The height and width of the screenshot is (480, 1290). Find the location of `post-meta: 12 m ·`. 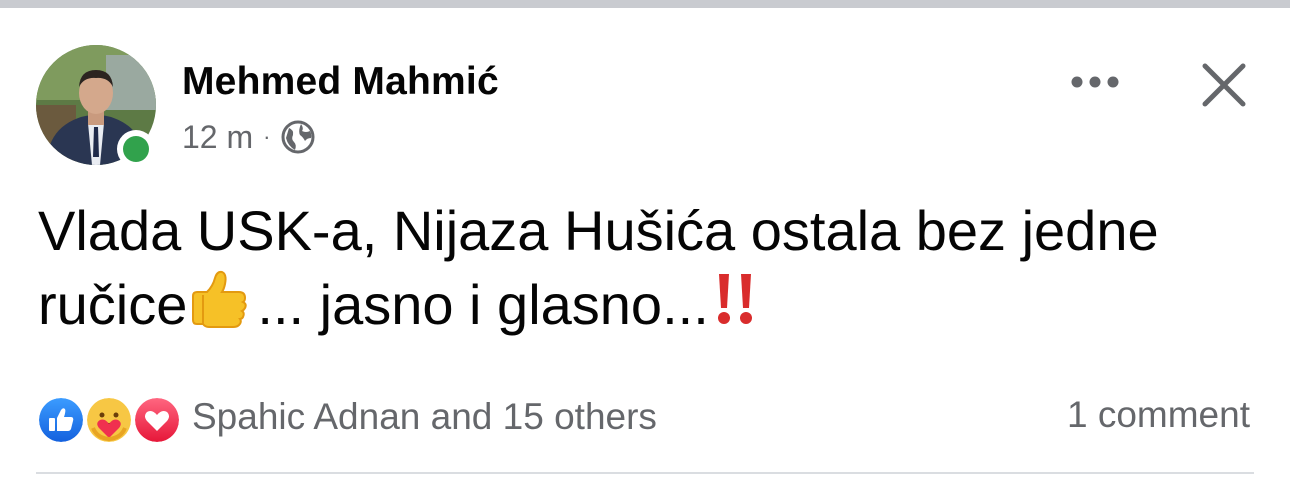

post-meta: 12 m · is located at coordinates (249, 137).